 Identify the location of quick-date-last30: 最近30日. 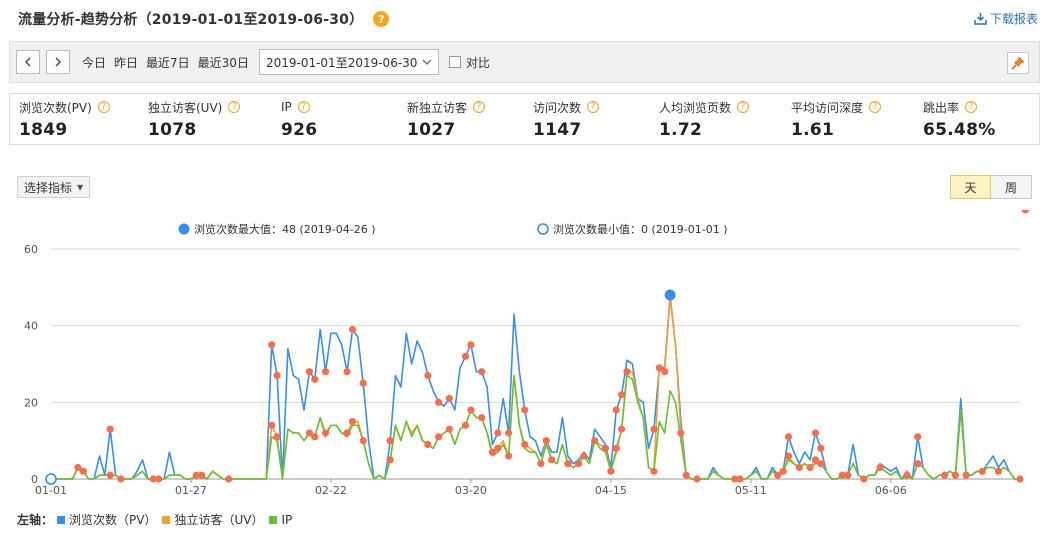
(223, 62).